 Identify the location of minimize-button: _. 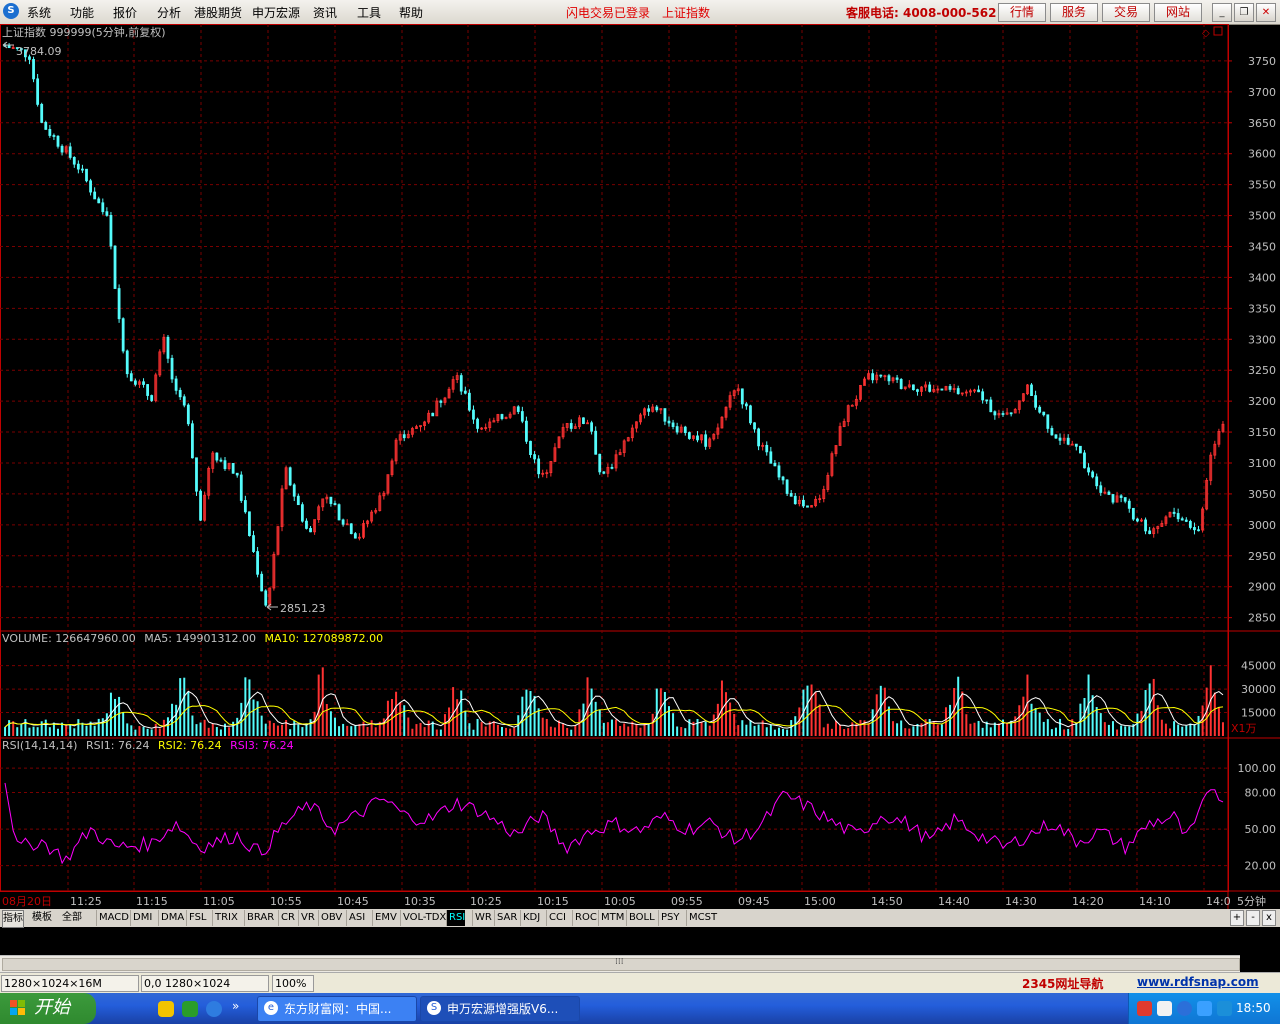
(1222, 12).